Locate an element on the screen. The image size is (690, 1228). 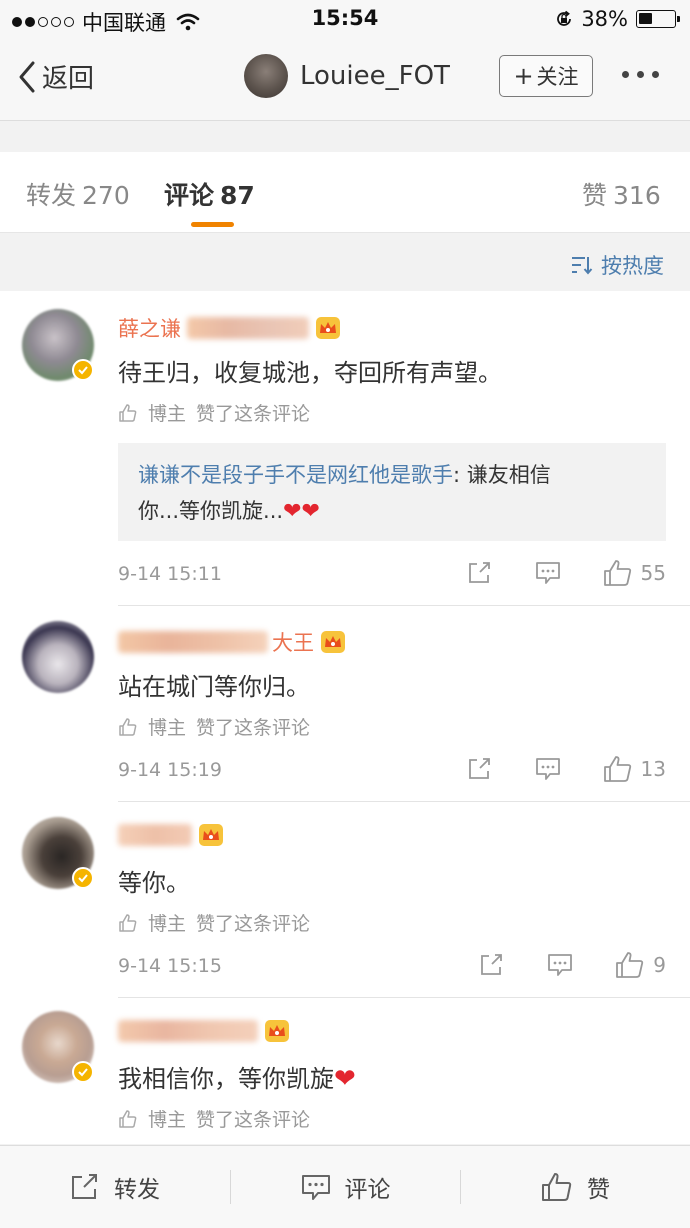
back-button: 返回 is located at coordinates (56, 76).